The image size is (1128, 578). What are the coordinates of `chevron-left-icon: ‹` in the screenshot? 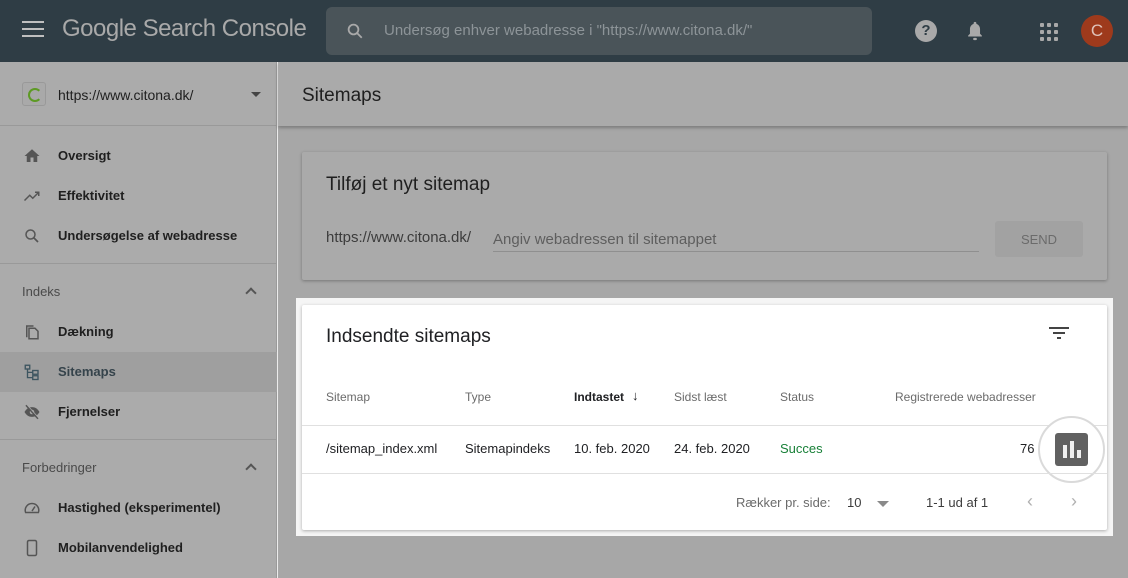 It's located at (1030, 501).